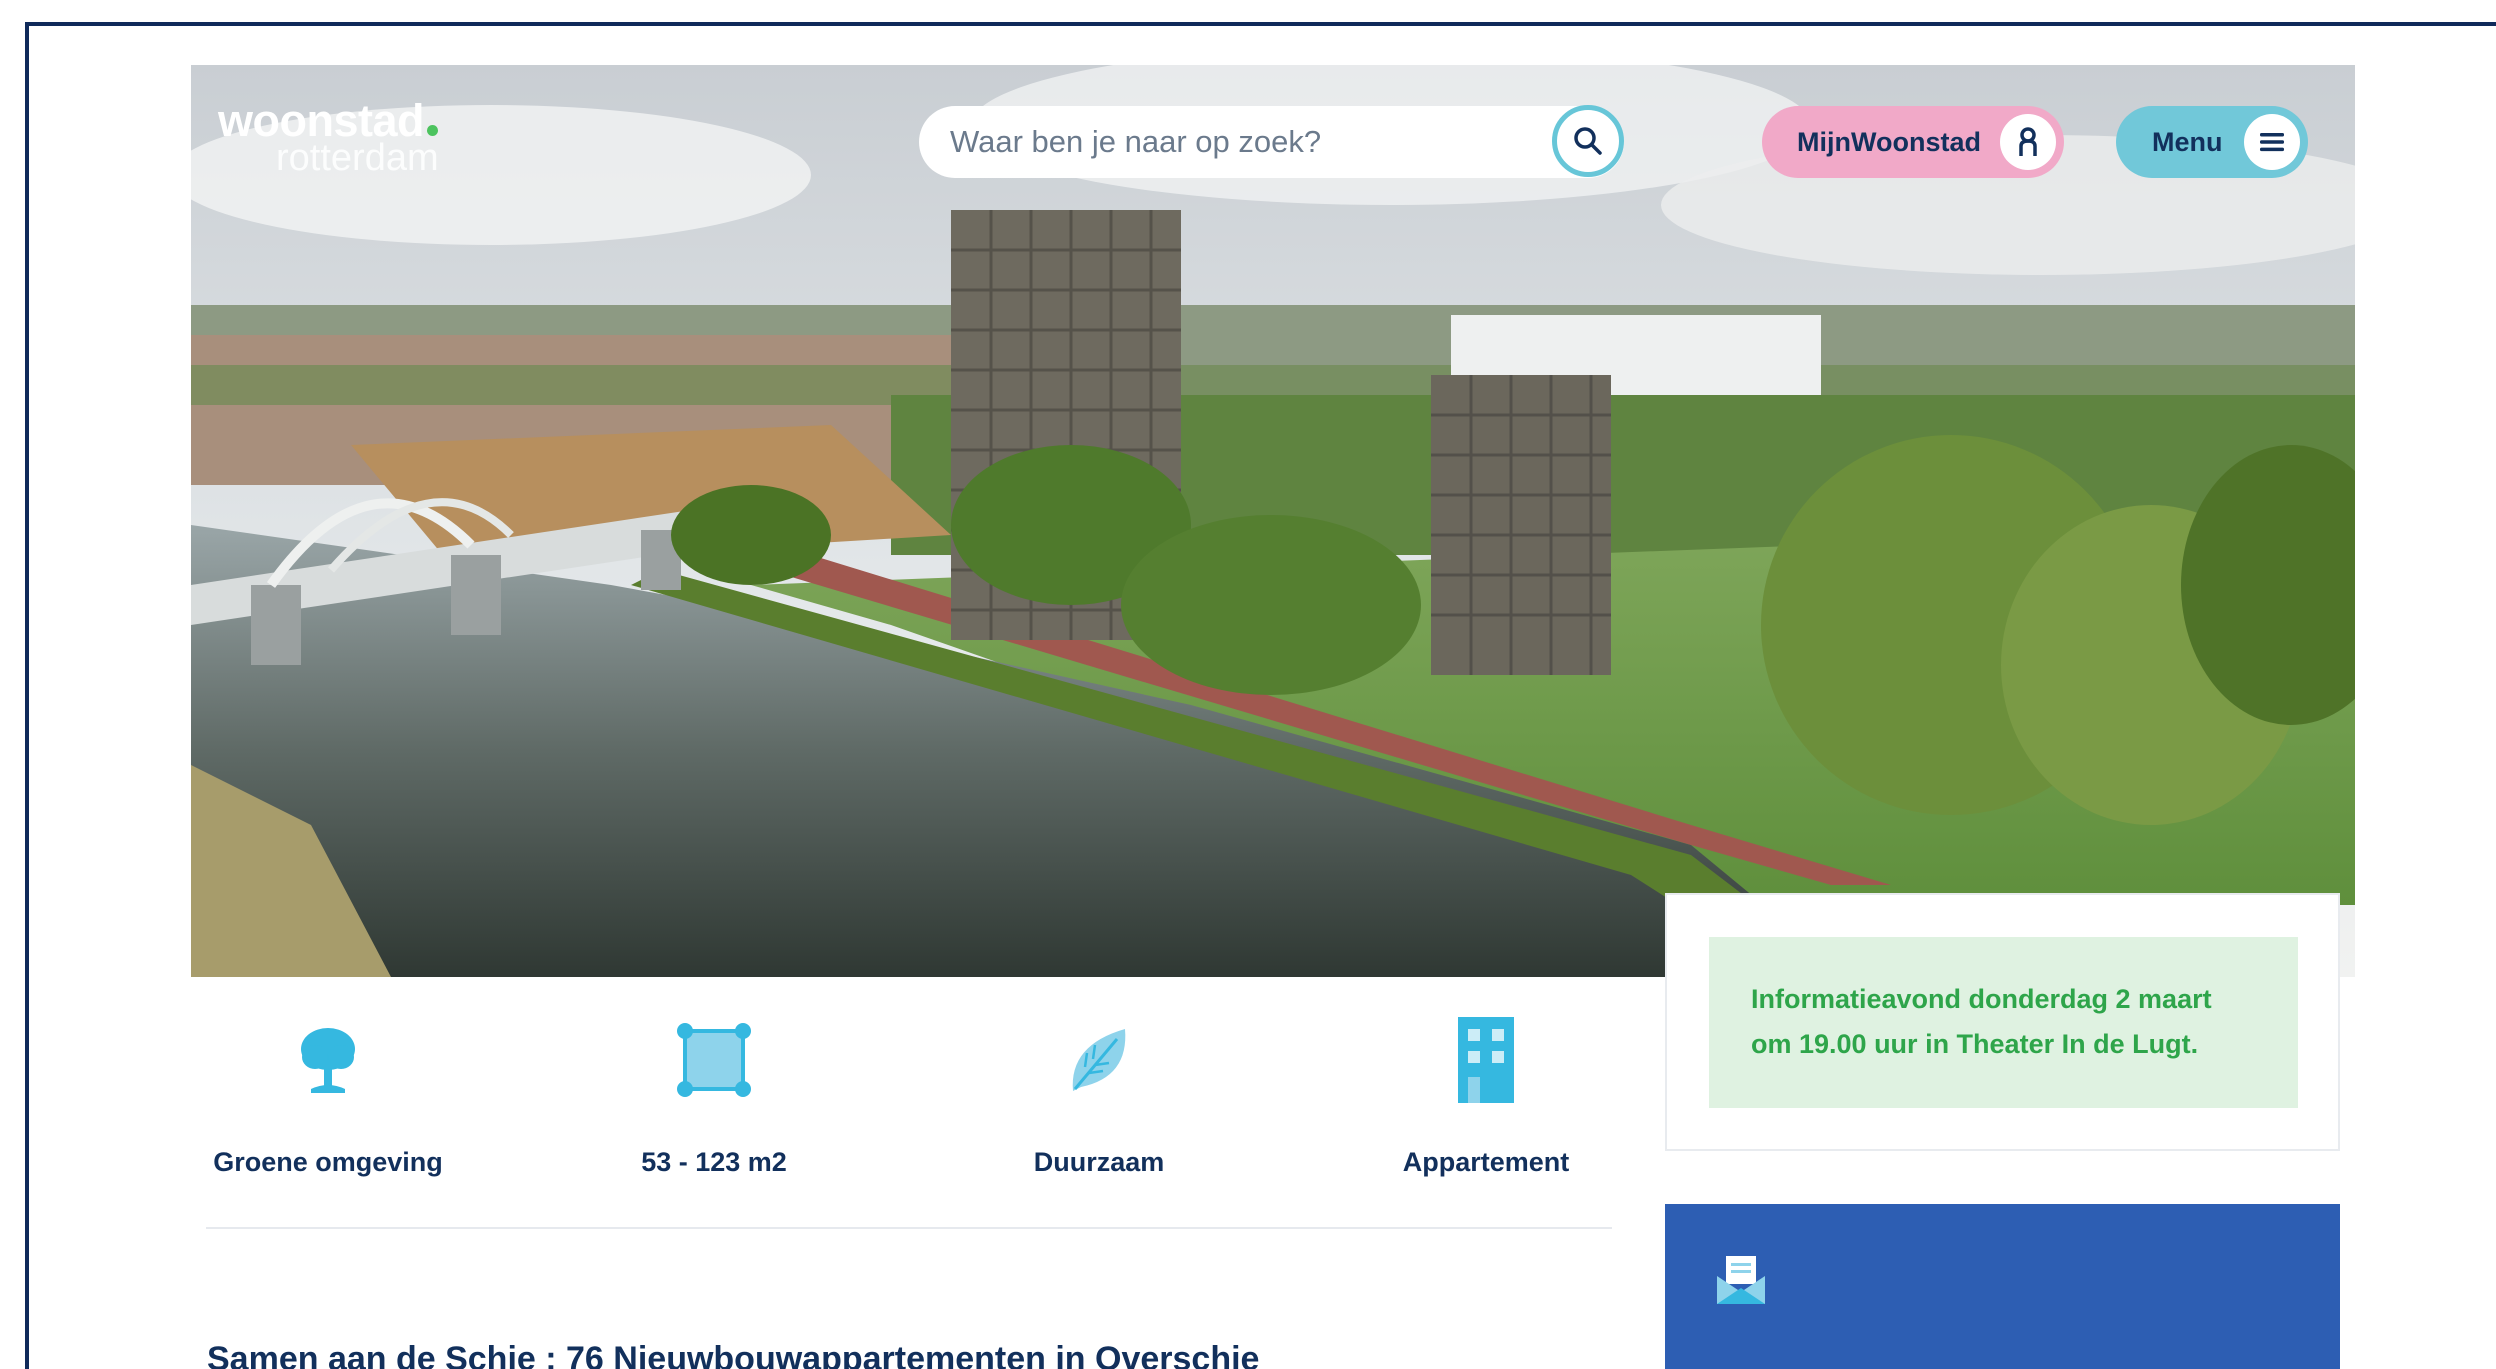 This screenshot has height=1369, width=2496. What do you see at coordinates (328, 1096) in the screenshot?
I see `feature-groene-omgeving: Groene omgeving` at bounding box center [328, 1096].